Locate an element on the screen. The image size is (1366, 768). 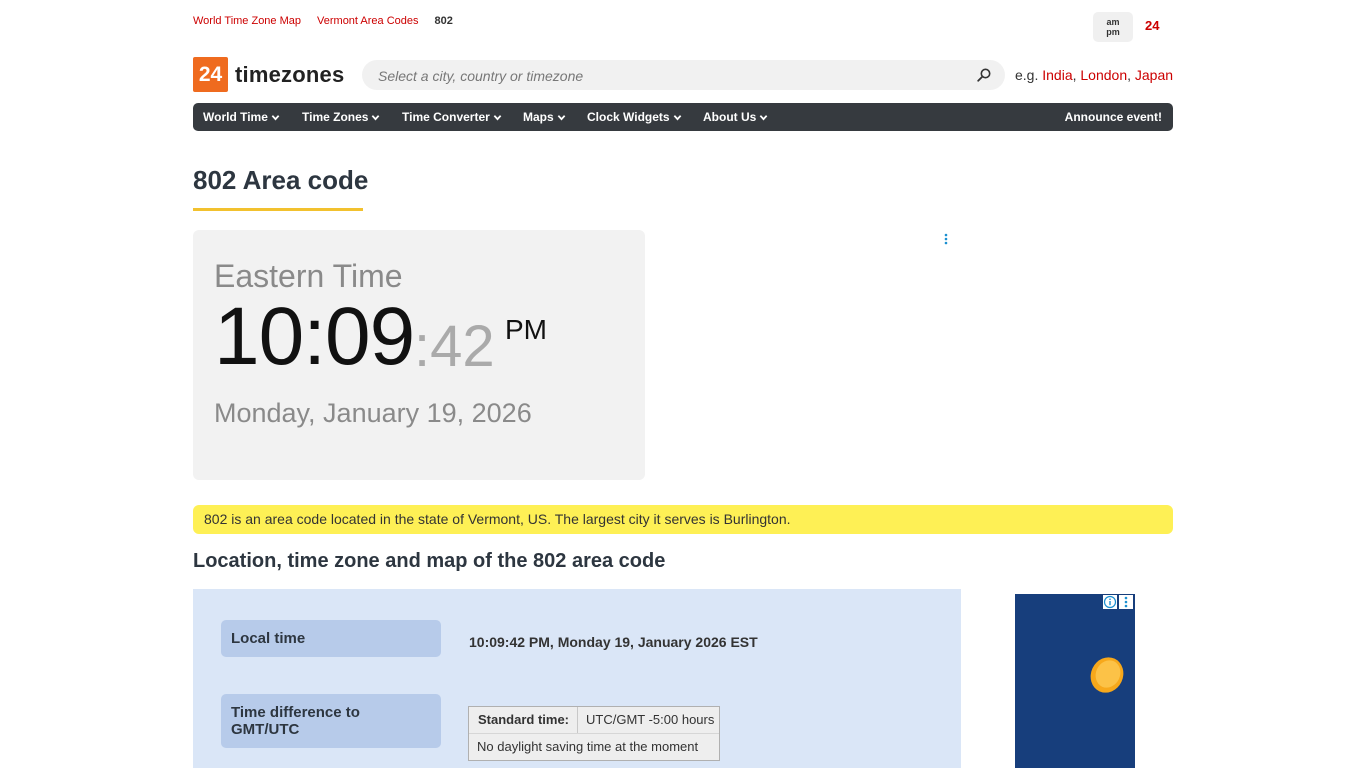
menu-item-time-converter: Time Converter is located at coordinates (452, 117).